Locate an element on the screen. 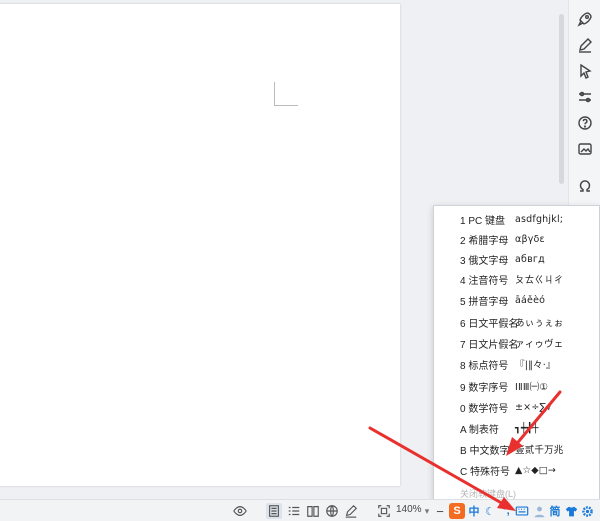 Image resolution: width=600 pixels, height=521 pixels. menu-item-label: 5 拼音字母 is located at coordinates (484, 302).